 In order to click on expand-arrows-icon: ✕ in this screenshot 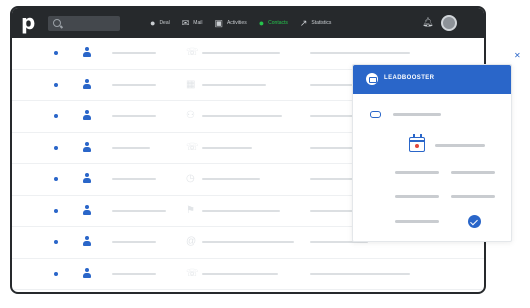, I will do `click(517, 56)`.